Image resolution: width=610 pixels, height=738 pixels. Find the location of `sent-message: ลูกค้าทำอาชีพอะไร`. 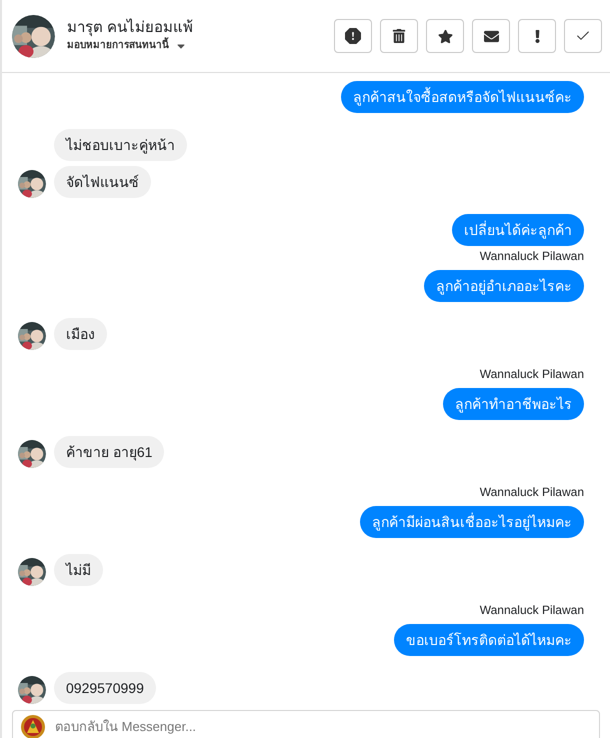

sent-message: ลูกค้าทำอาชีพอะไร is located at coordinates (513, 404).